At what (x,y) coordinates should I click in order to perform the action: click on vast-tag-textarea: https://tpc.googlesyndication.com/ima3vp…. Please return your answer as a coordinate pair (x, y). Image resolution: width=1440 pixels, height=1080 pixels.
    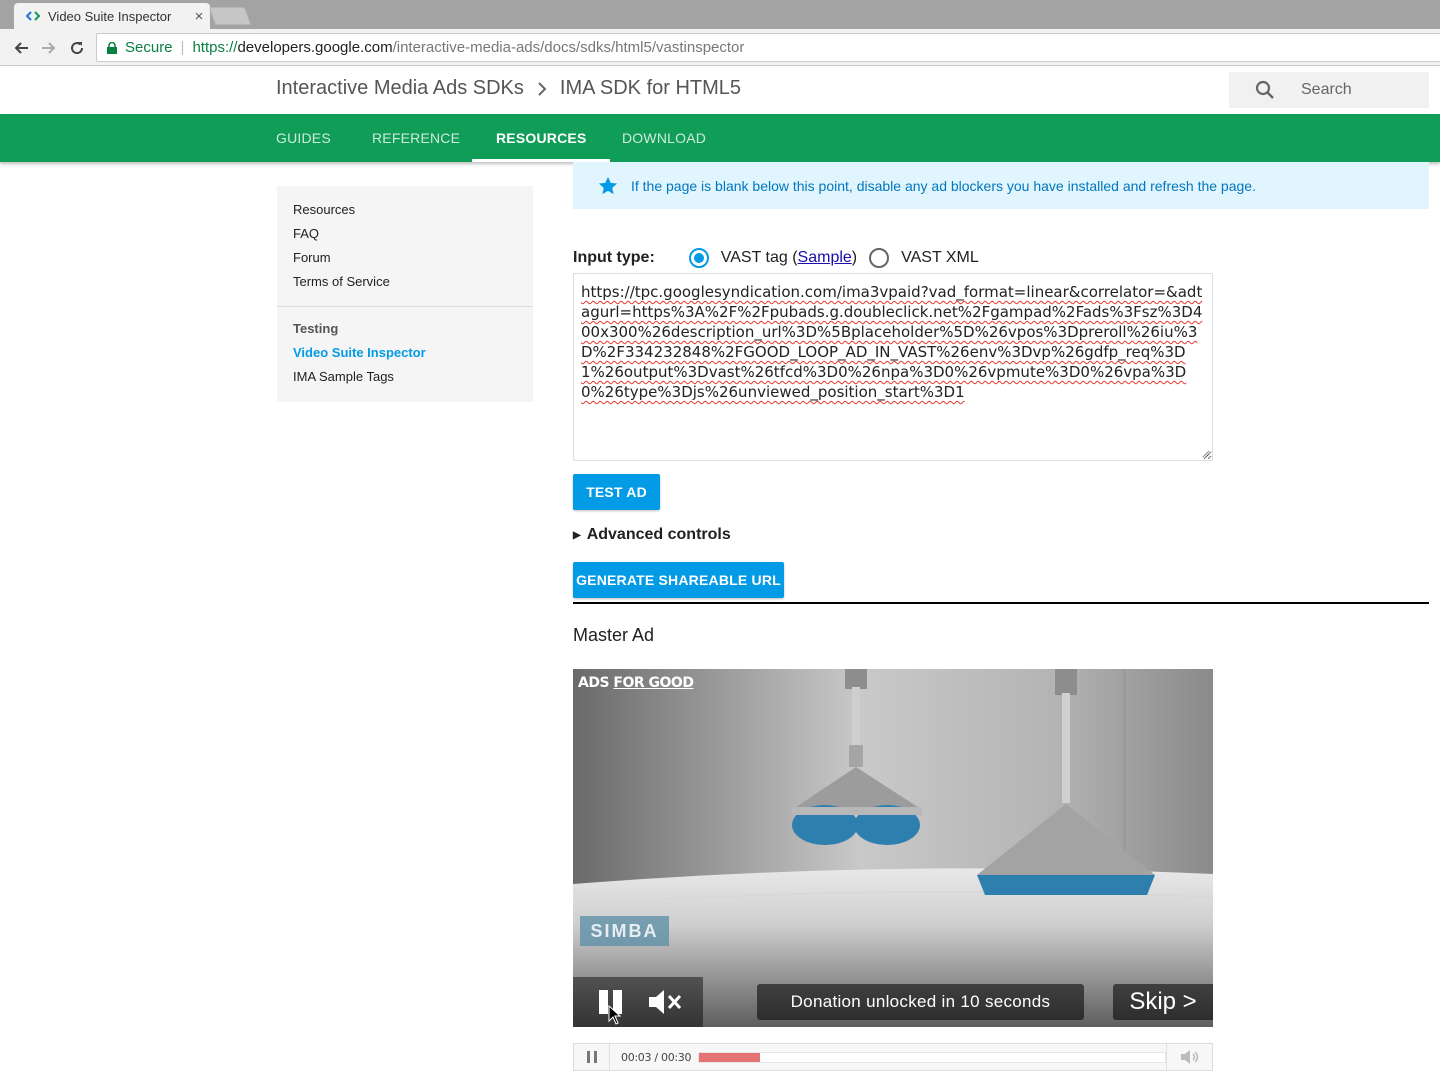
    Looking at the image, I should click on (893, 367).